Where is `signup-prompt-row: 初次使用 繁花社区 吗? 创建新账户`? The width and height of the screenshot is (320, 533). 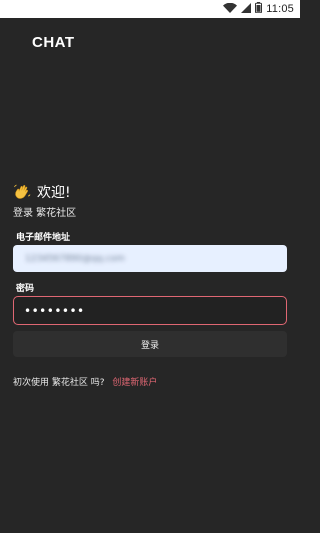
signup-prompt-row: 初次使用 繁花社区 吗? 创建新账户 is located at coordinates (85, 381).